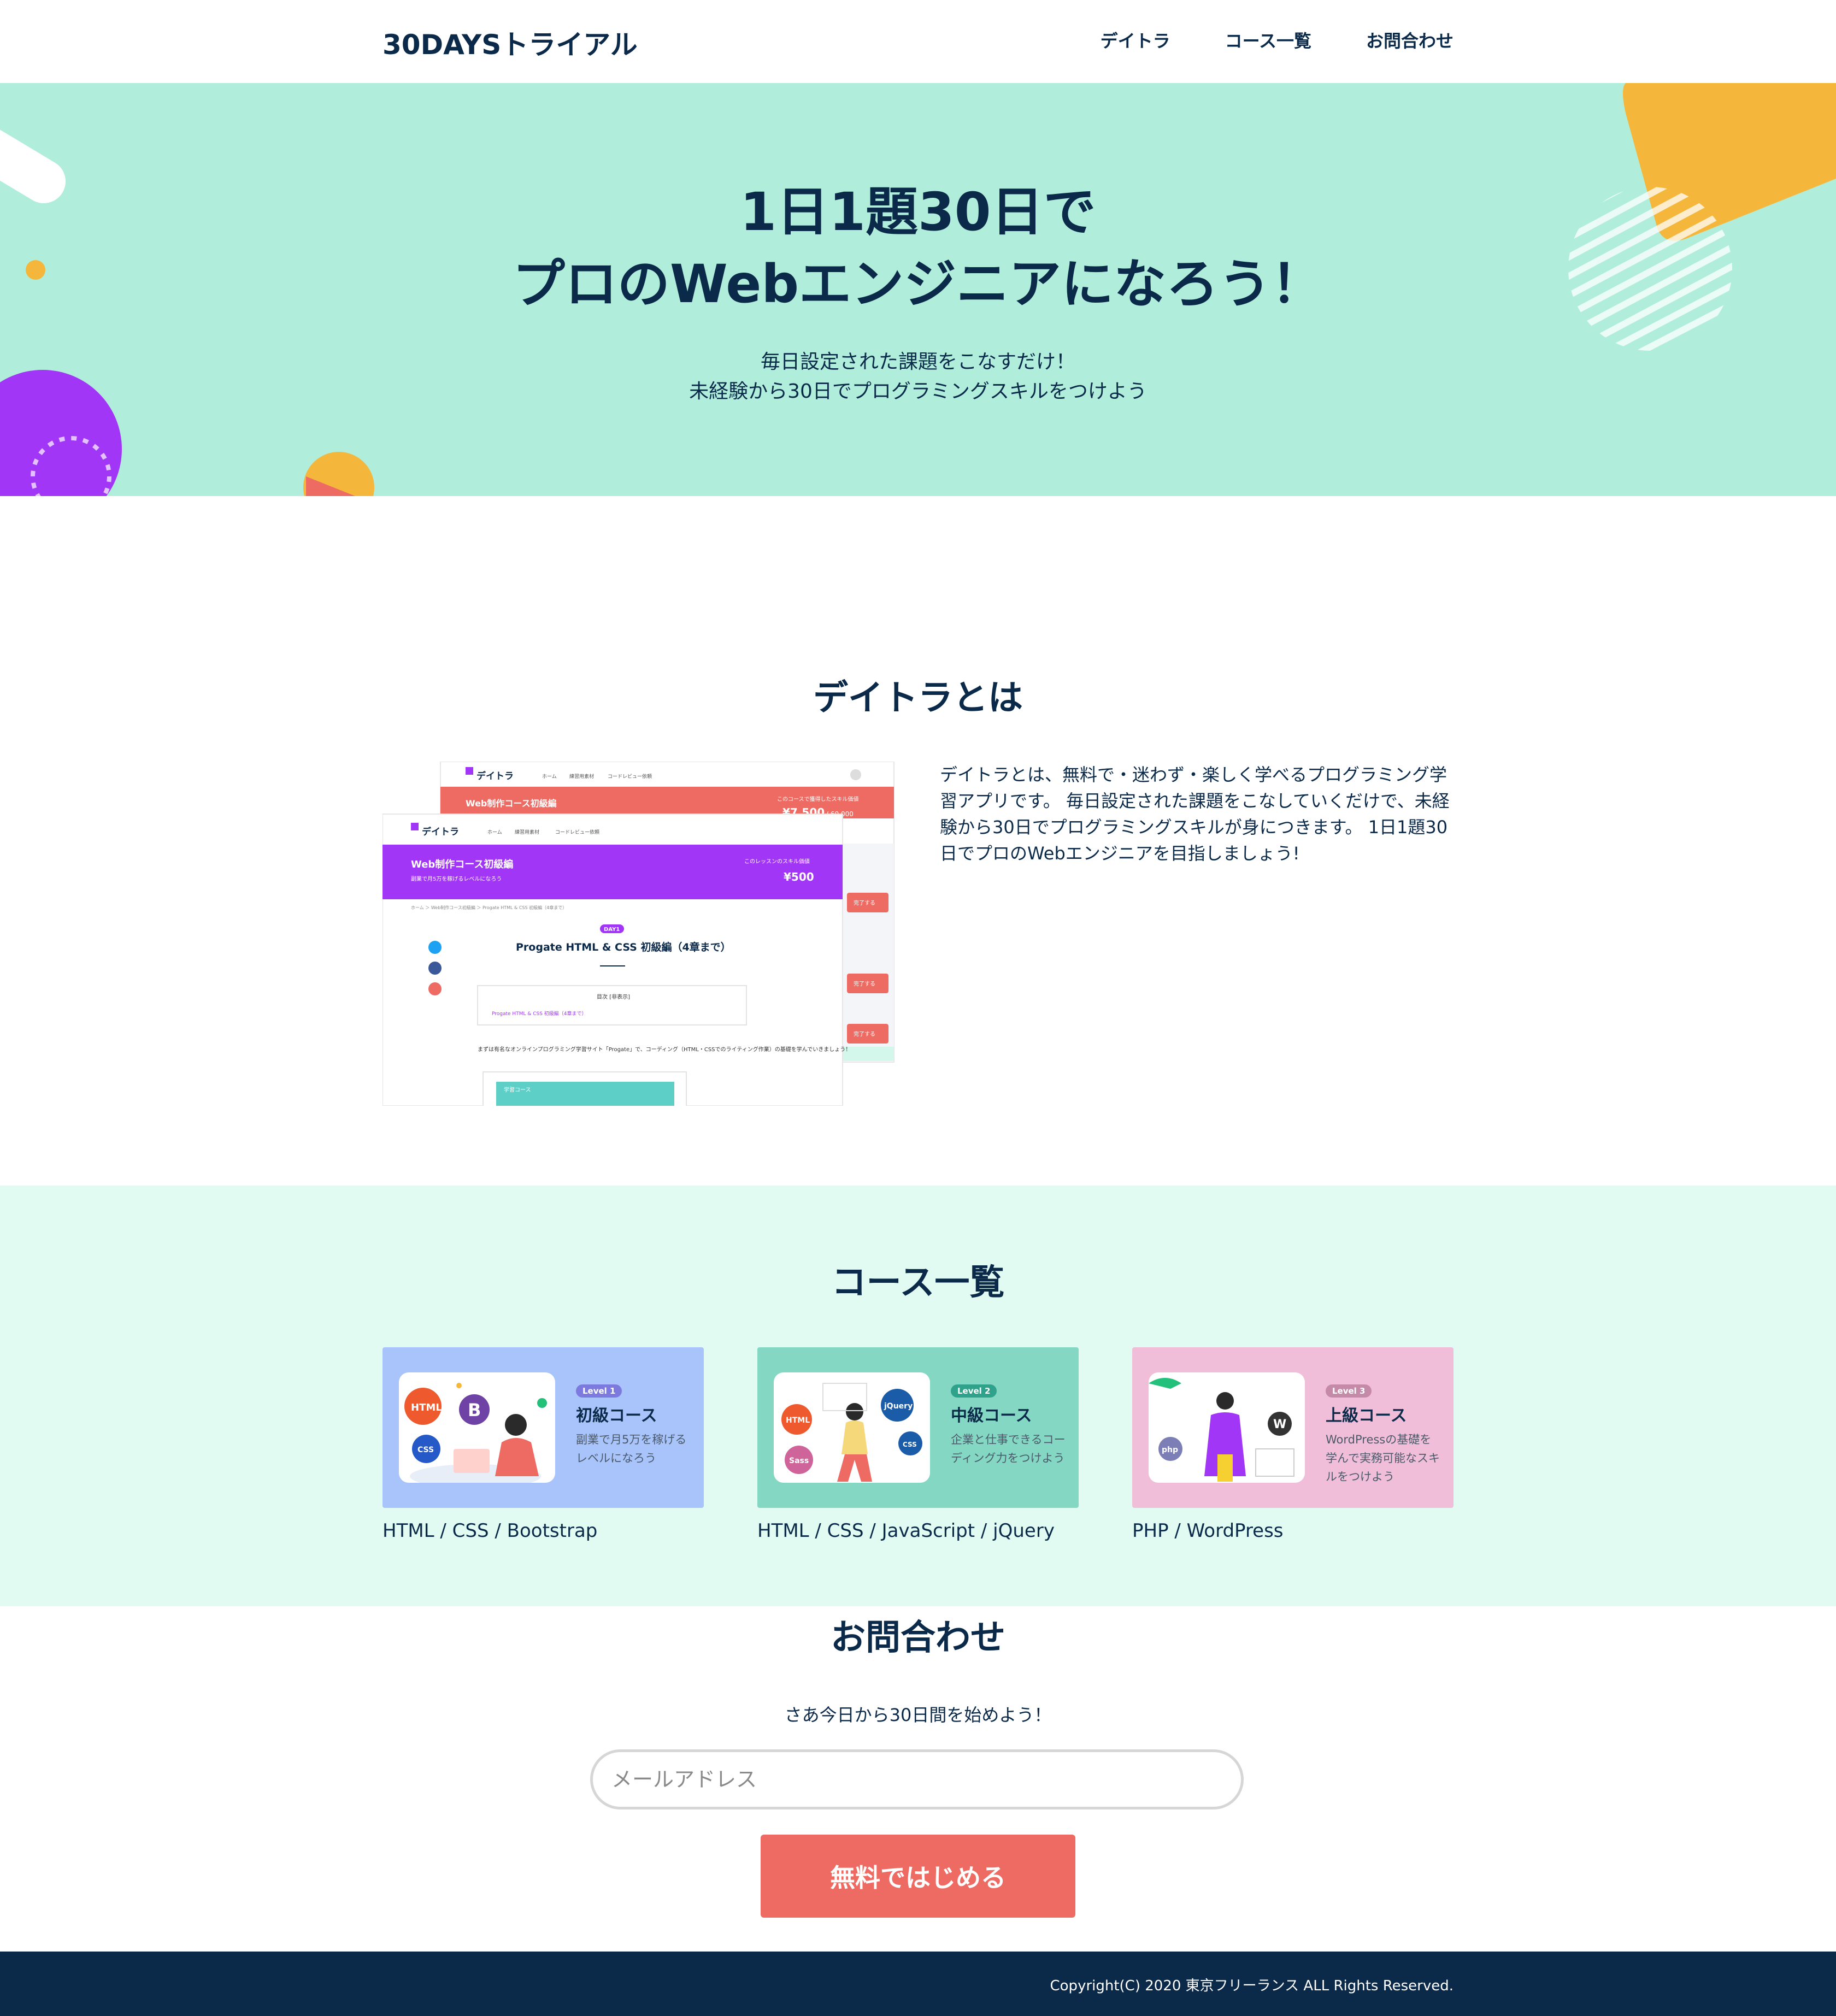 This screenshot has height=2016, width=1836. Describe the element at coordinates (799, 876) in the screenshot. I see `front-price: ¥500` at that location.